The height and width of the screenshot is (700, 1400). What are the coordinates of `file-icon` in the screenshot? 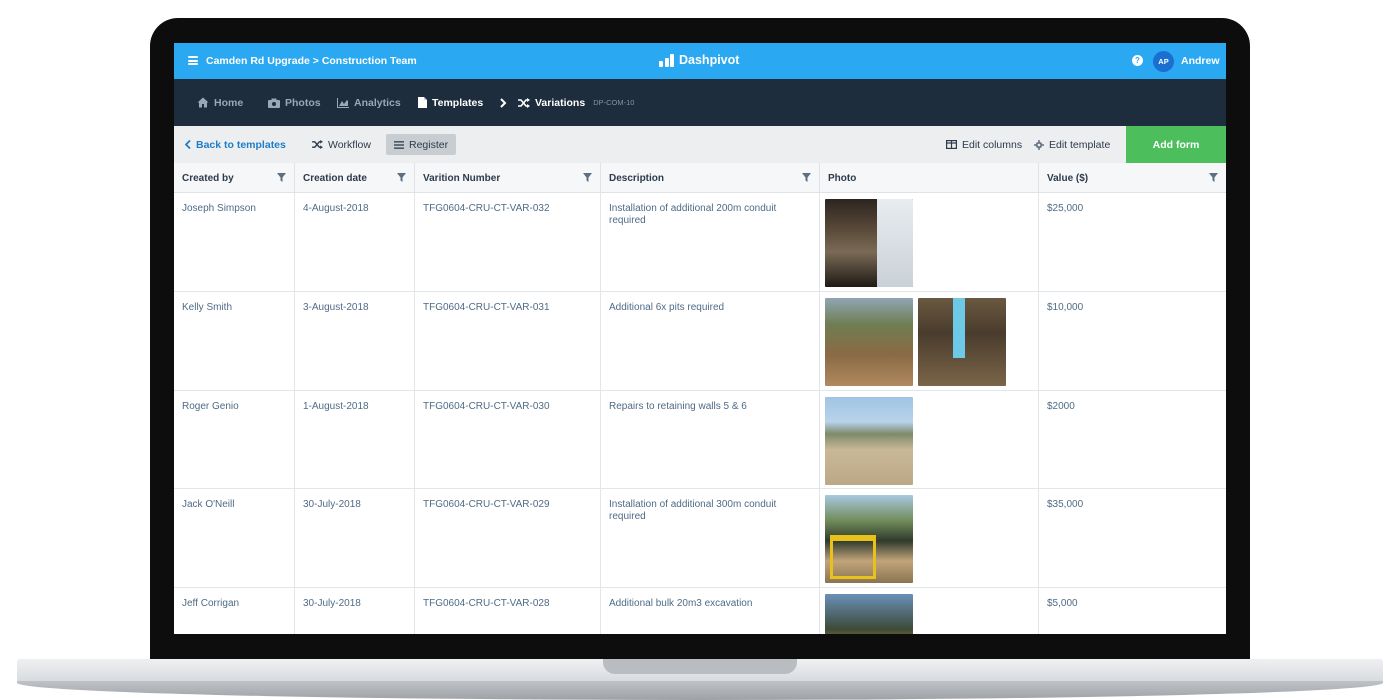 It's located at (422, 102).